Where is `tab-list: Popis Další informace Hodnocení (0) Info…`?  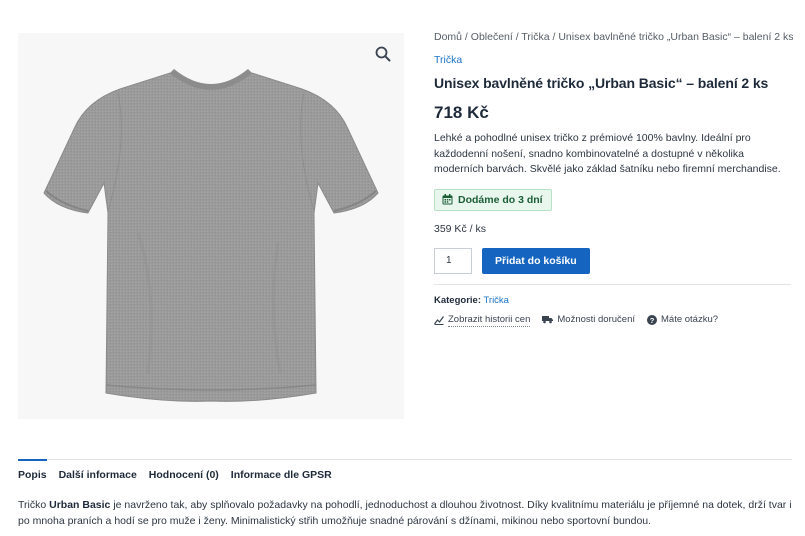 tab-list: Popis Další informace Hodnocení (0) Info… is located at coordinates (405, 473).